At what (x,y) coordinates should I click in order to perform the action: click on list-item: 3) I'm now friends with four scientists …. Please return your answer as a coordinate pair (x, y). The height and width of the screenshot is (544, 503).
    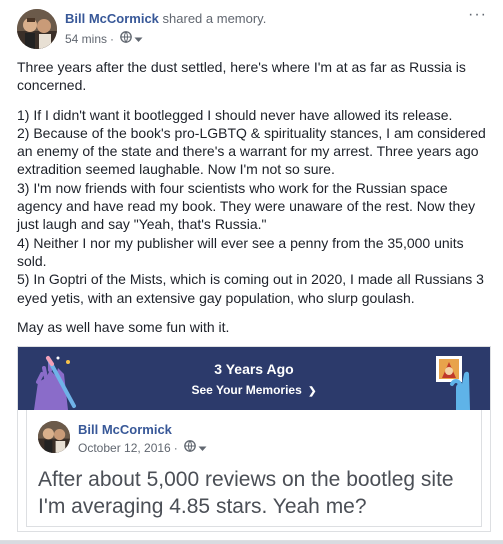
    Looking at the image, I should click on (246, 206).